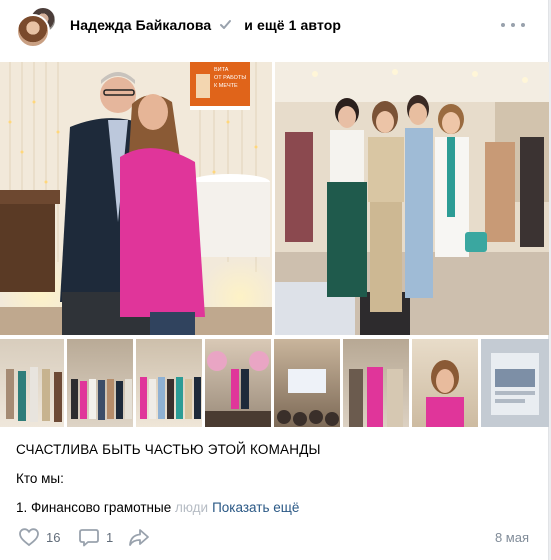  I want to click on thumbnail-7-scene, so click(445, 393).